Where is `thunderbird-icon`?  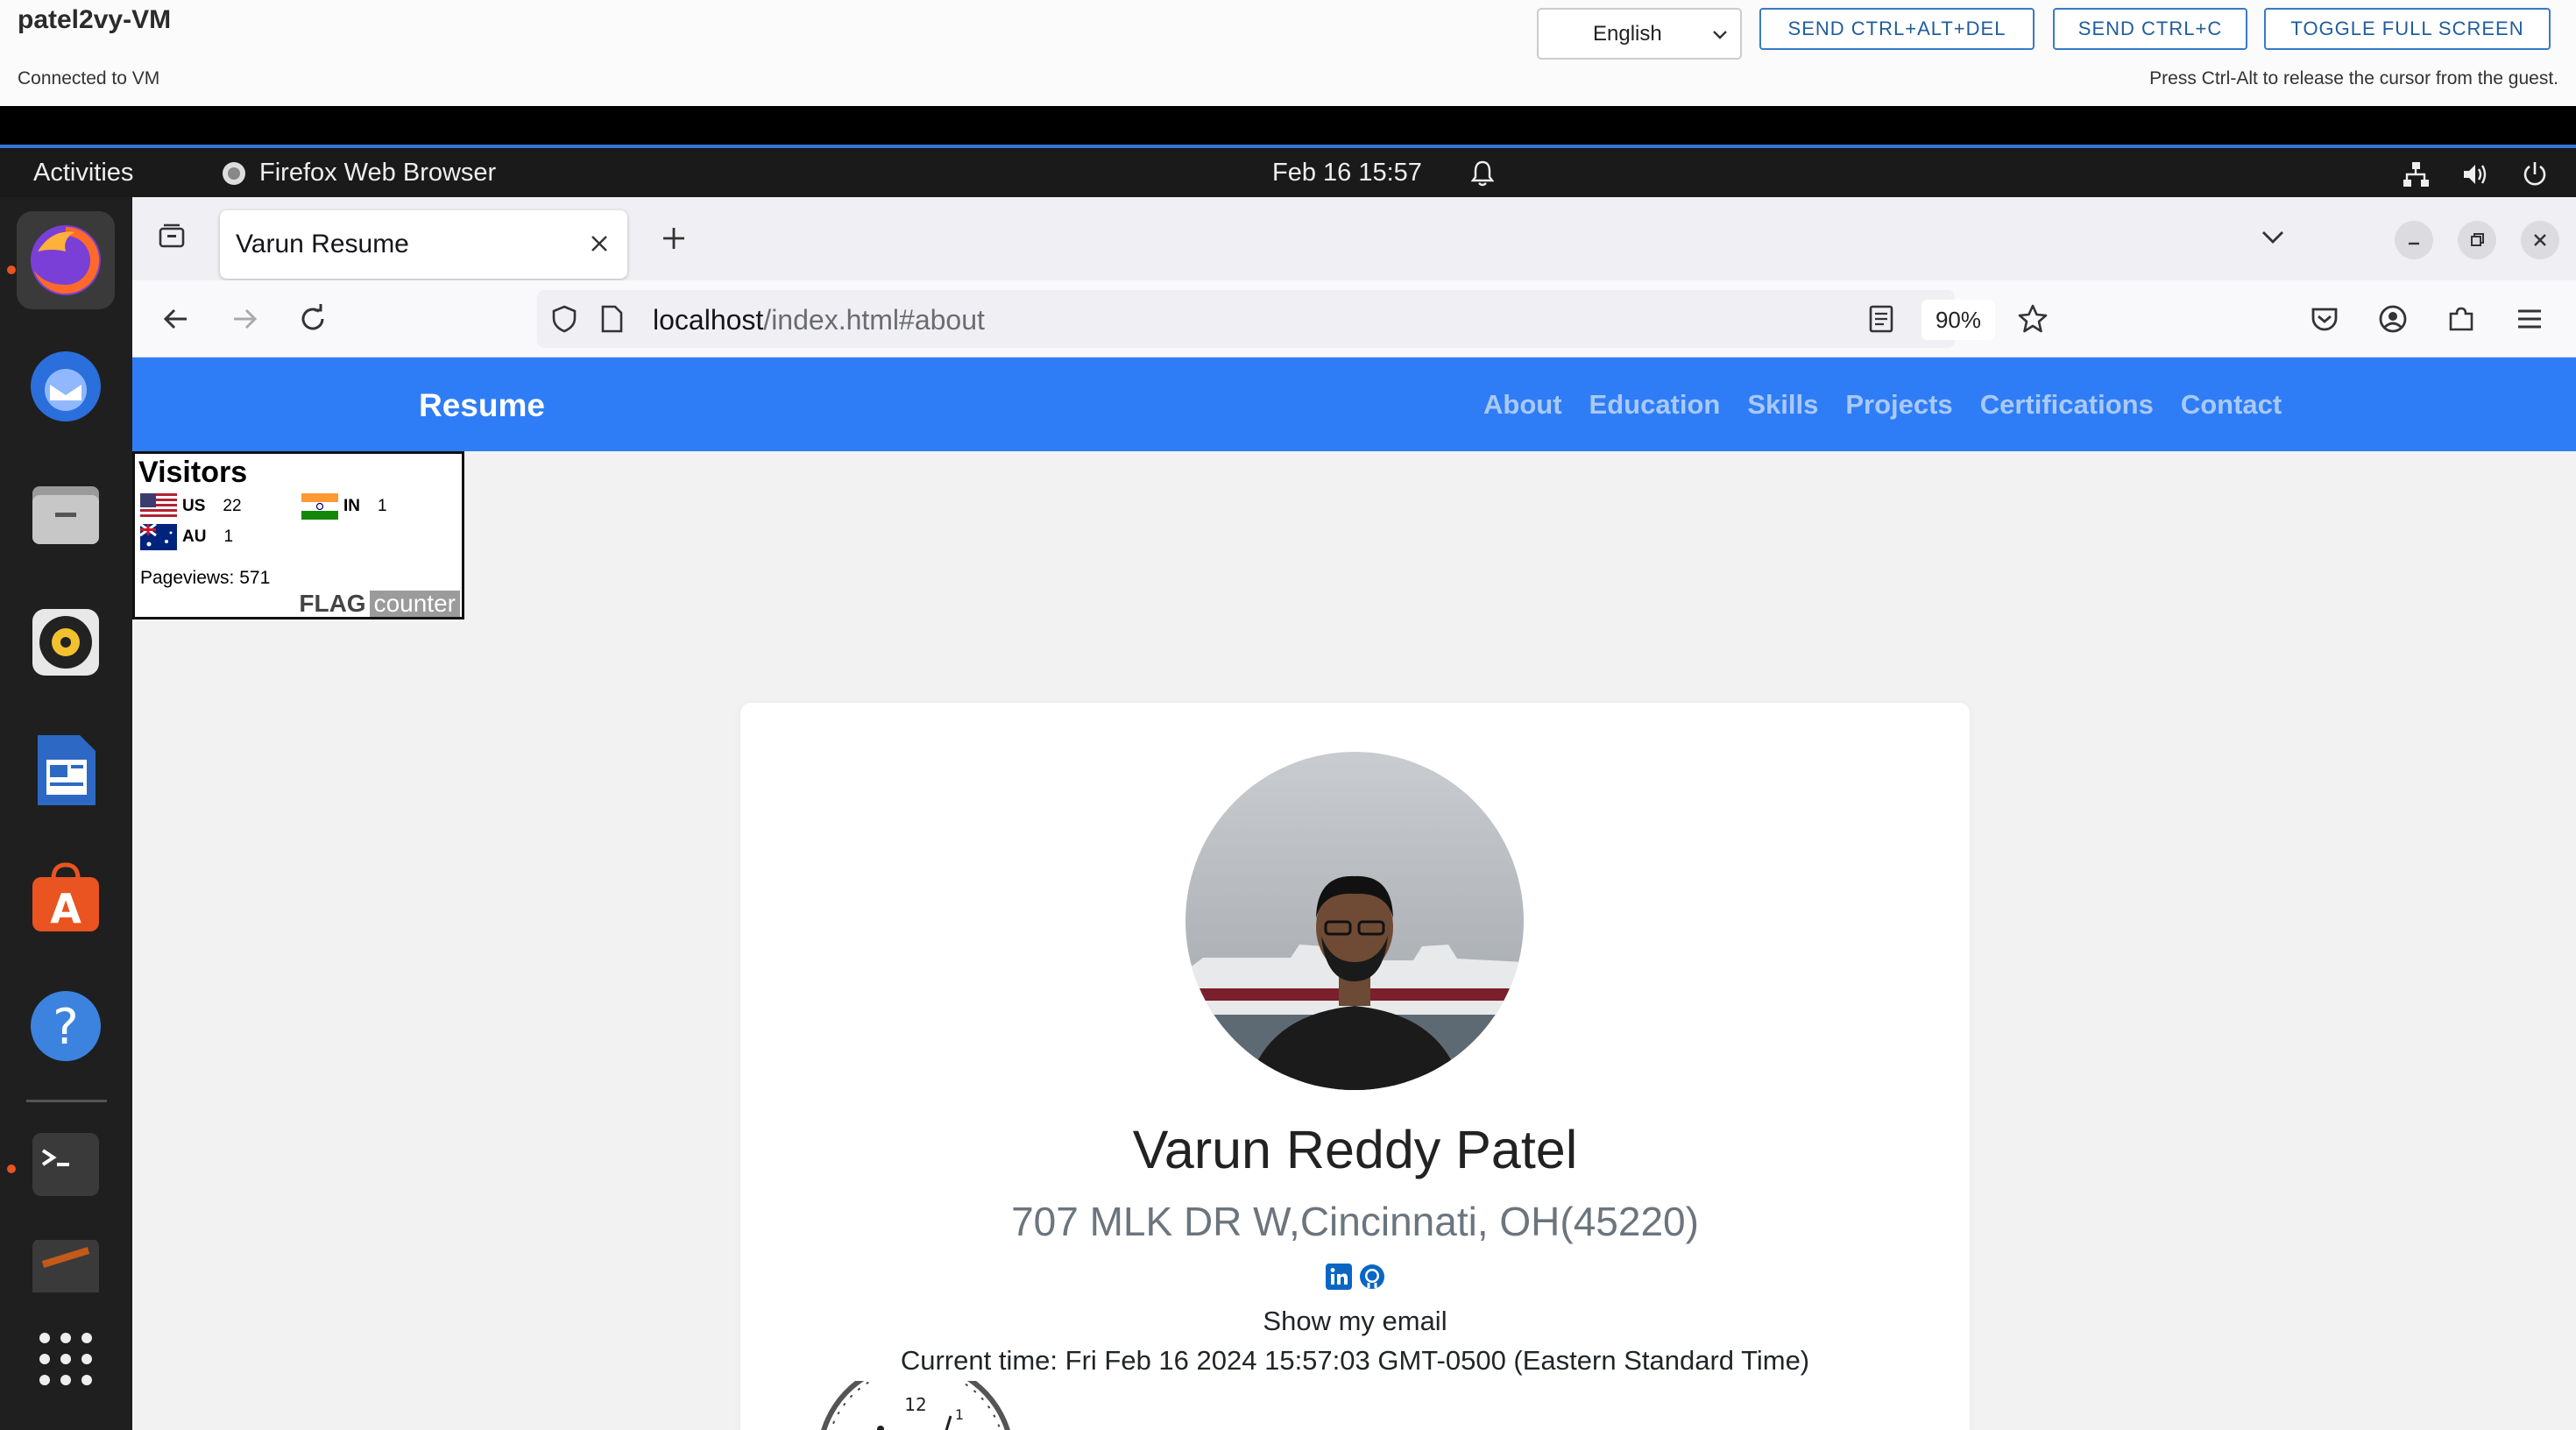
thunderbird-icon is located at coordinates (66, 386).